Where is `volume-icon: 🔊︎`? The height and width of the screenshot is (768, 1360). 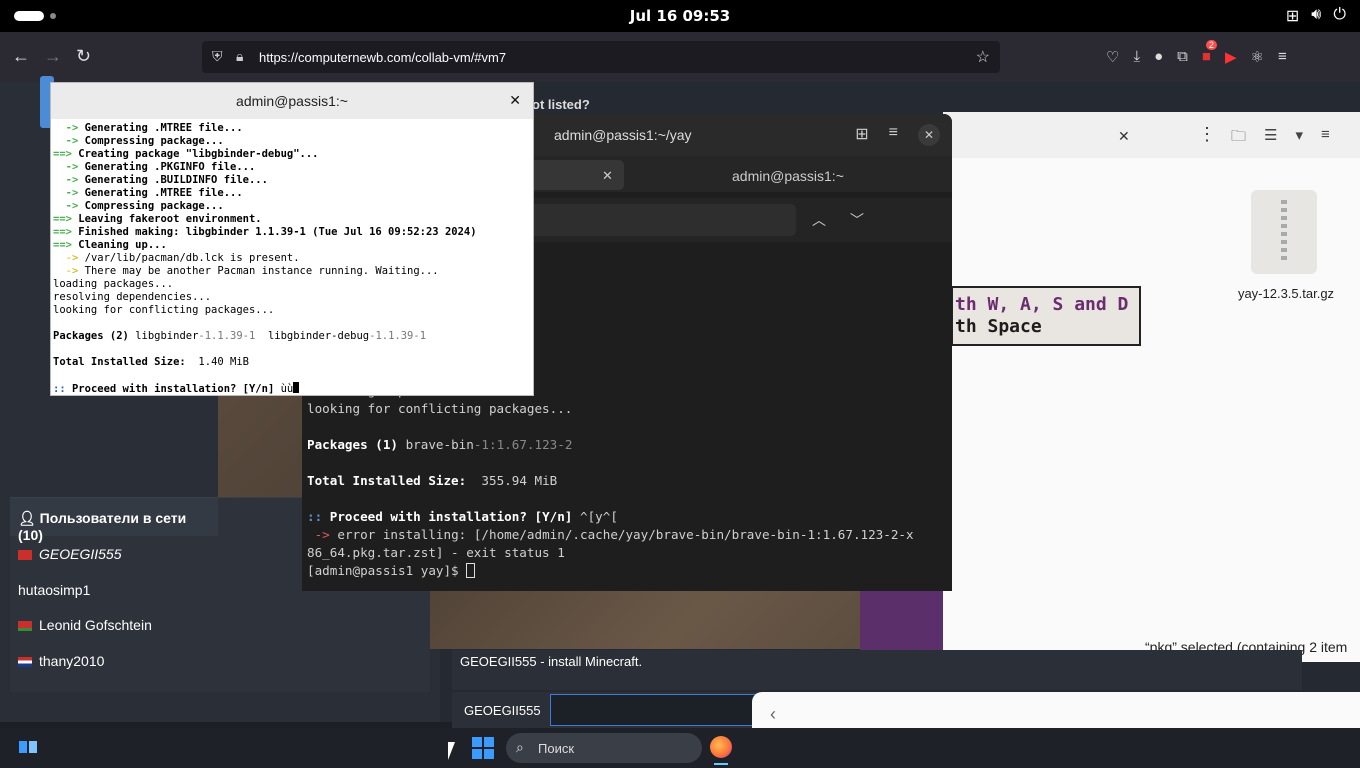 volume-icon: 🔊︎ is located at coordinates (1316, 16).